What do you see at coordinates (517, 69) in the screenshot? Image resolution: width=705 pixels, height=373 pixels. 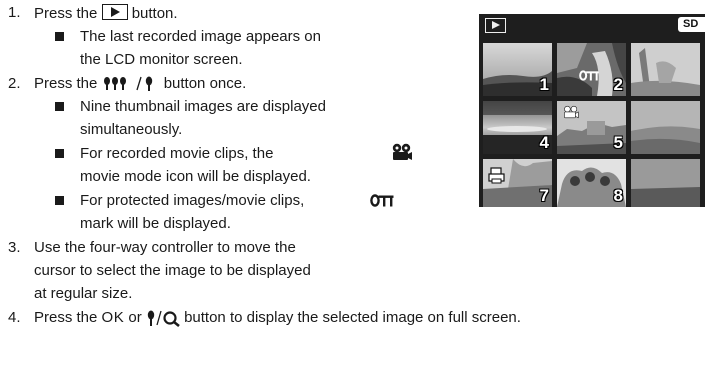 I see `thumbnail-1: 1` at bounding box center [517, 69].